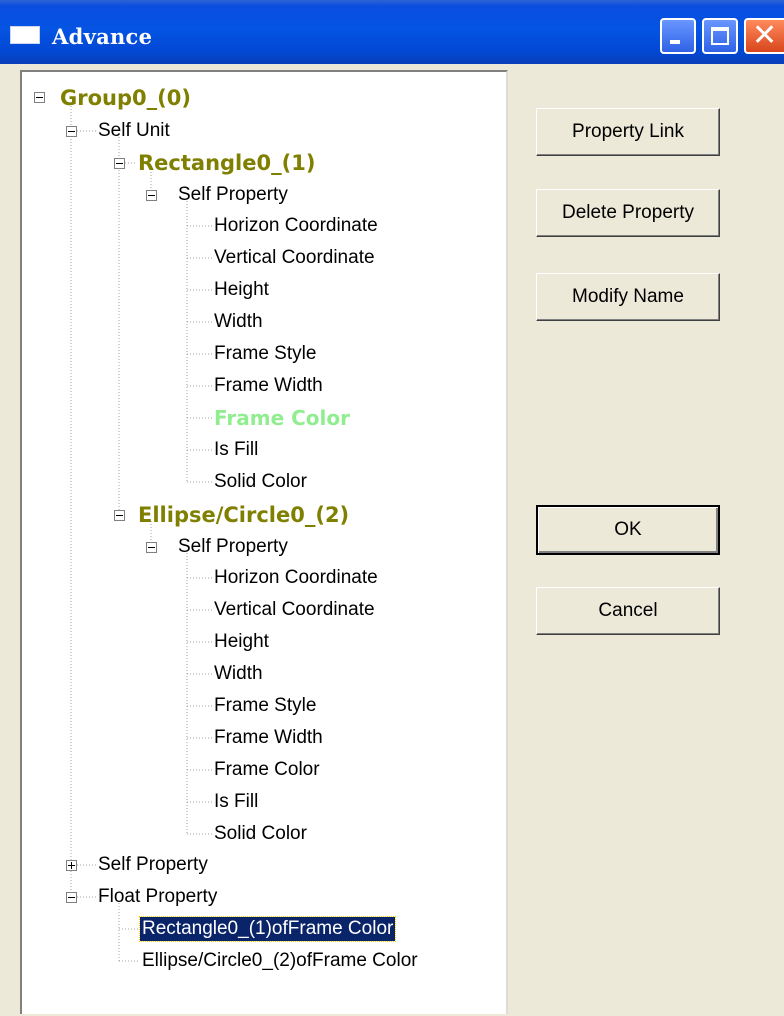 The height and width of the screenshot is (1016, 784). I want to click on close-icon: ✕, so click(765, 35).